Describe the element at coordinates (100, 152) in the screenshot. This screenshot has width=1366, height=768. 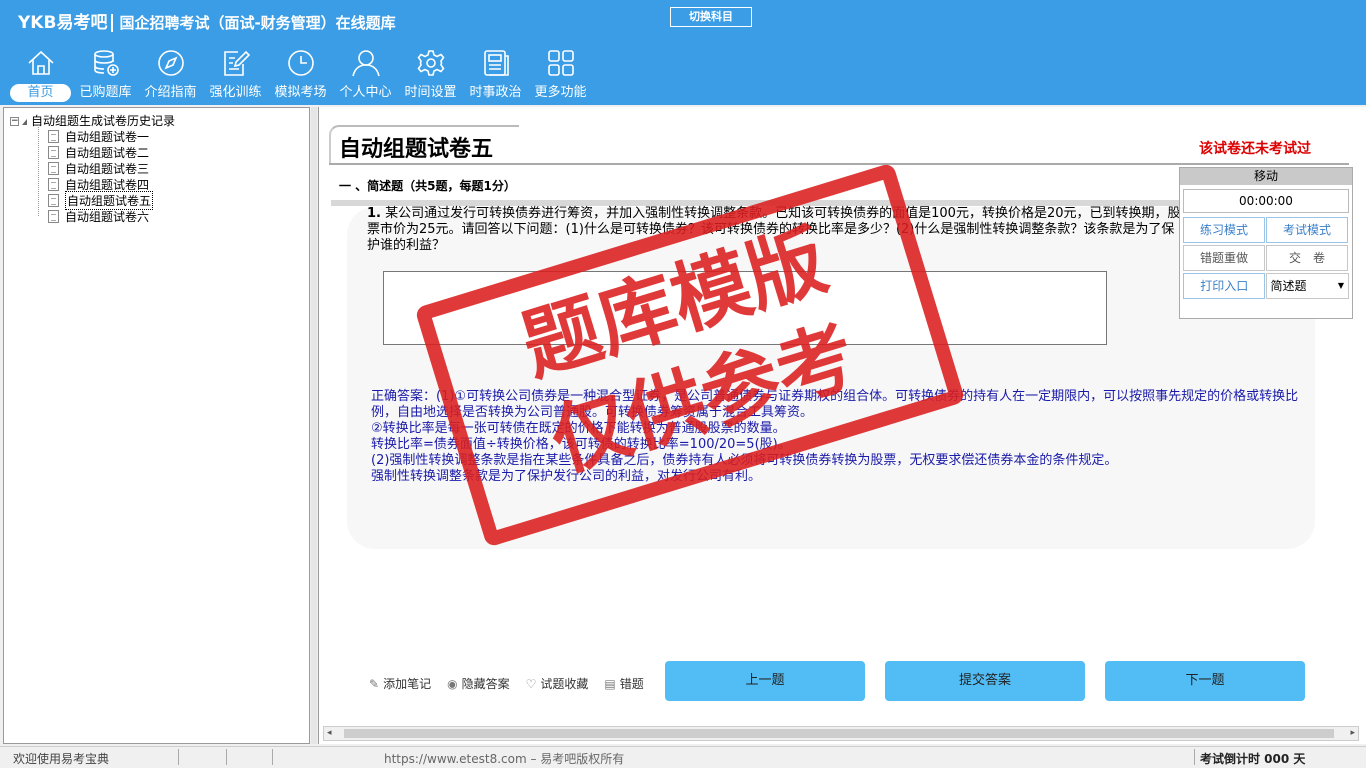
I see `tree-item: 自动组题试卷二` at that location.